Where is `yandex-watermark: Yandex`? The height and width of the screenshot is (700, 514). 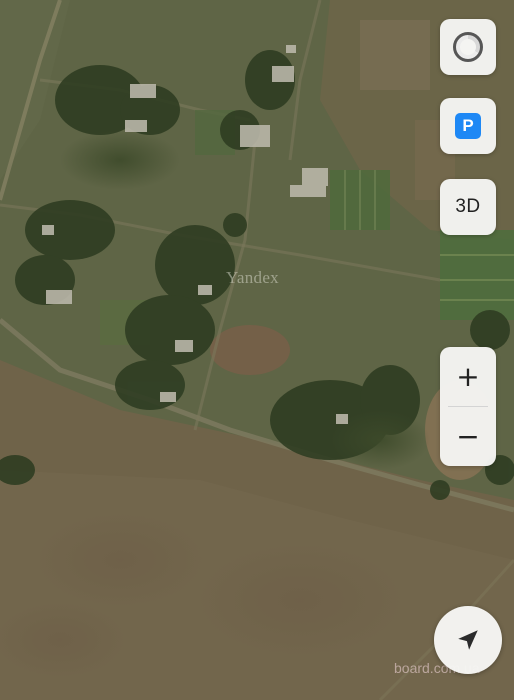
yandex-watermark: Yandex is located at coordinates (252, 277).